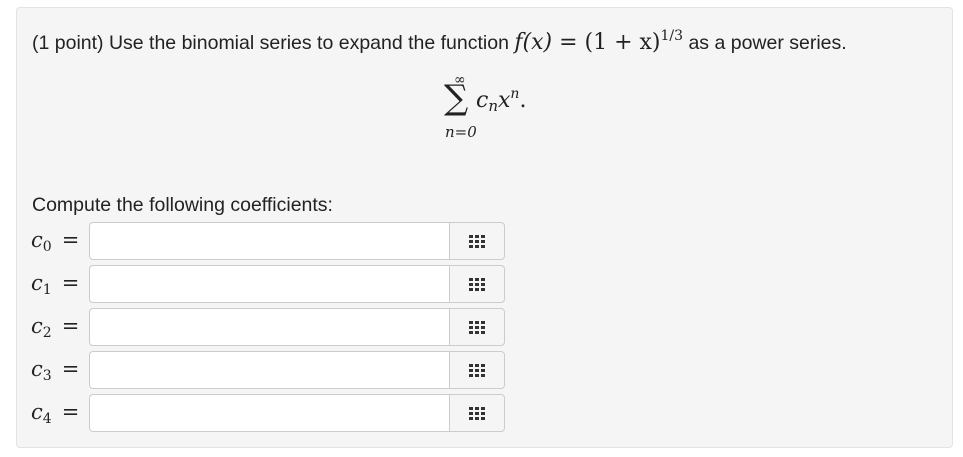 This screenshot has width=963, height=457. What do you see at coordinates (269, 327) in the screenshot?
I see `answer-input-c2` at bounding box center [269, 327].